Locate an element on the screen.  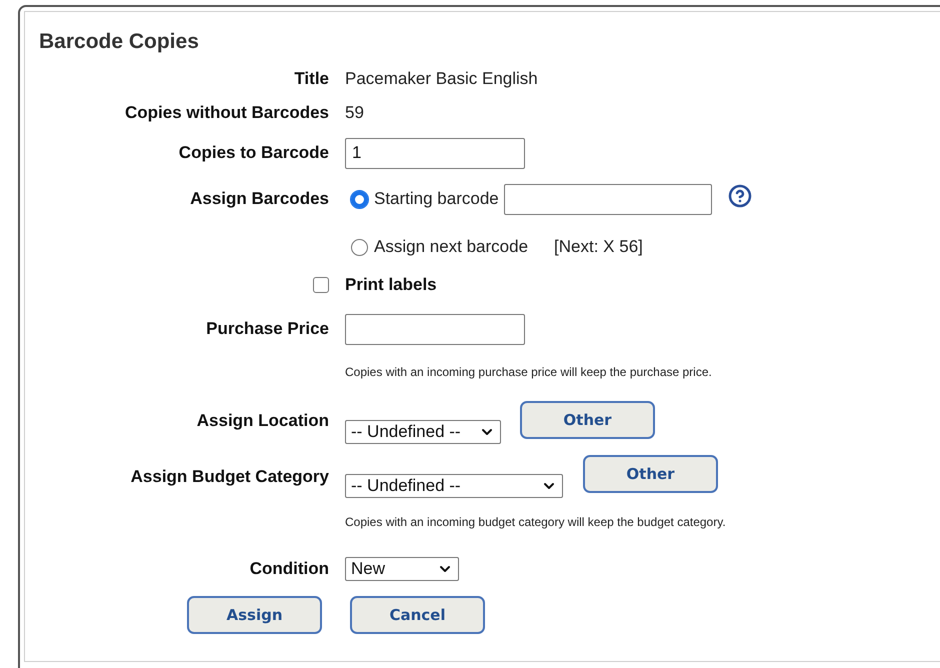
field-label: Assign Location is located at coordinates (262, 420).